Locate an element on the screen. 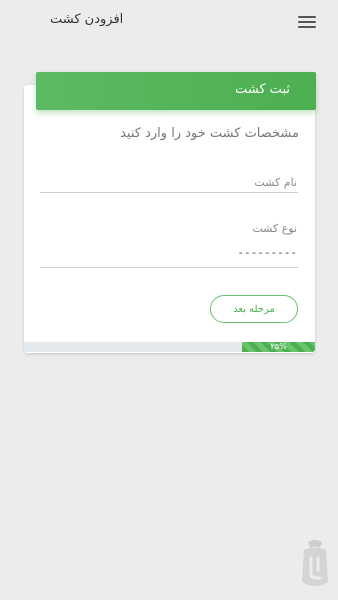 This screenshot has width=338, height=600. crop-type-select: --------- is located at coordinates (267, 252).